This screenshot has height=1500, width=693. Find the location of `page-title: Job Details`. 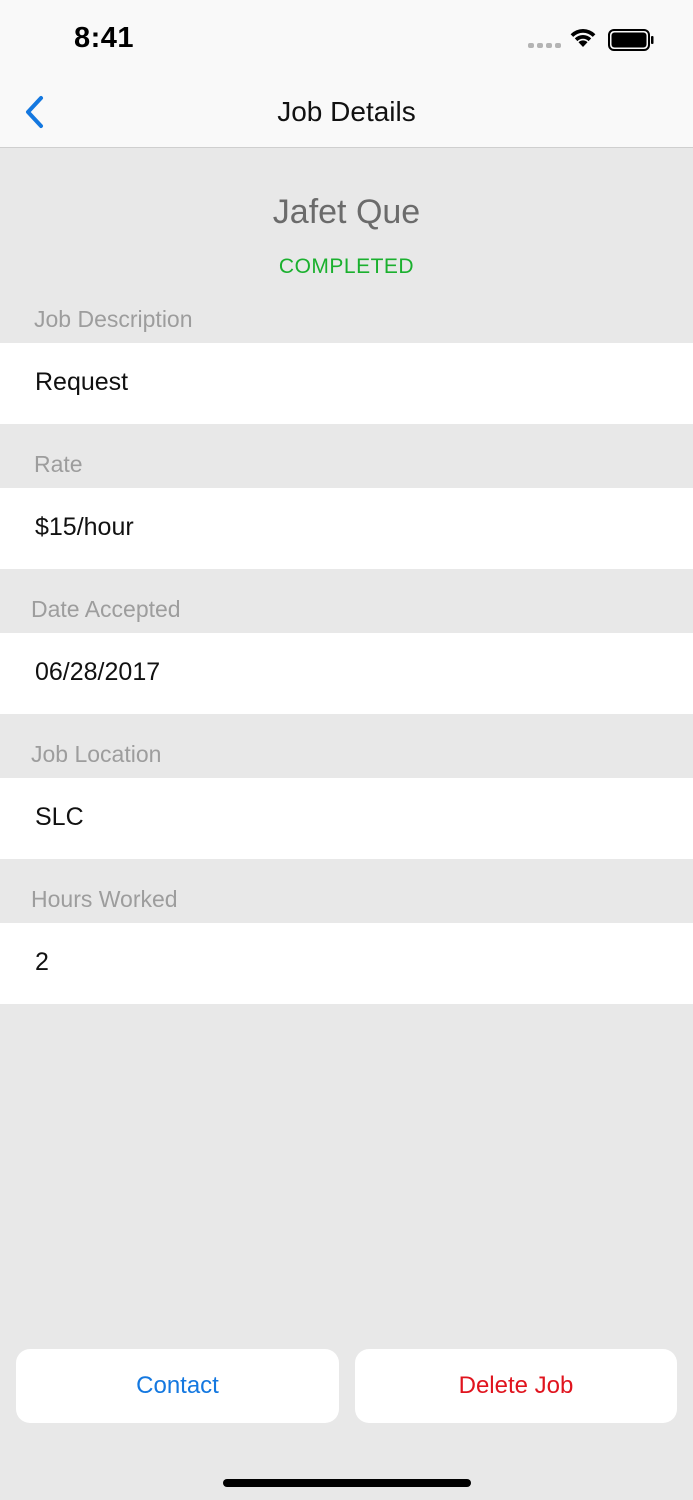

page-title: Job Details is located at coordinates (346, 111).